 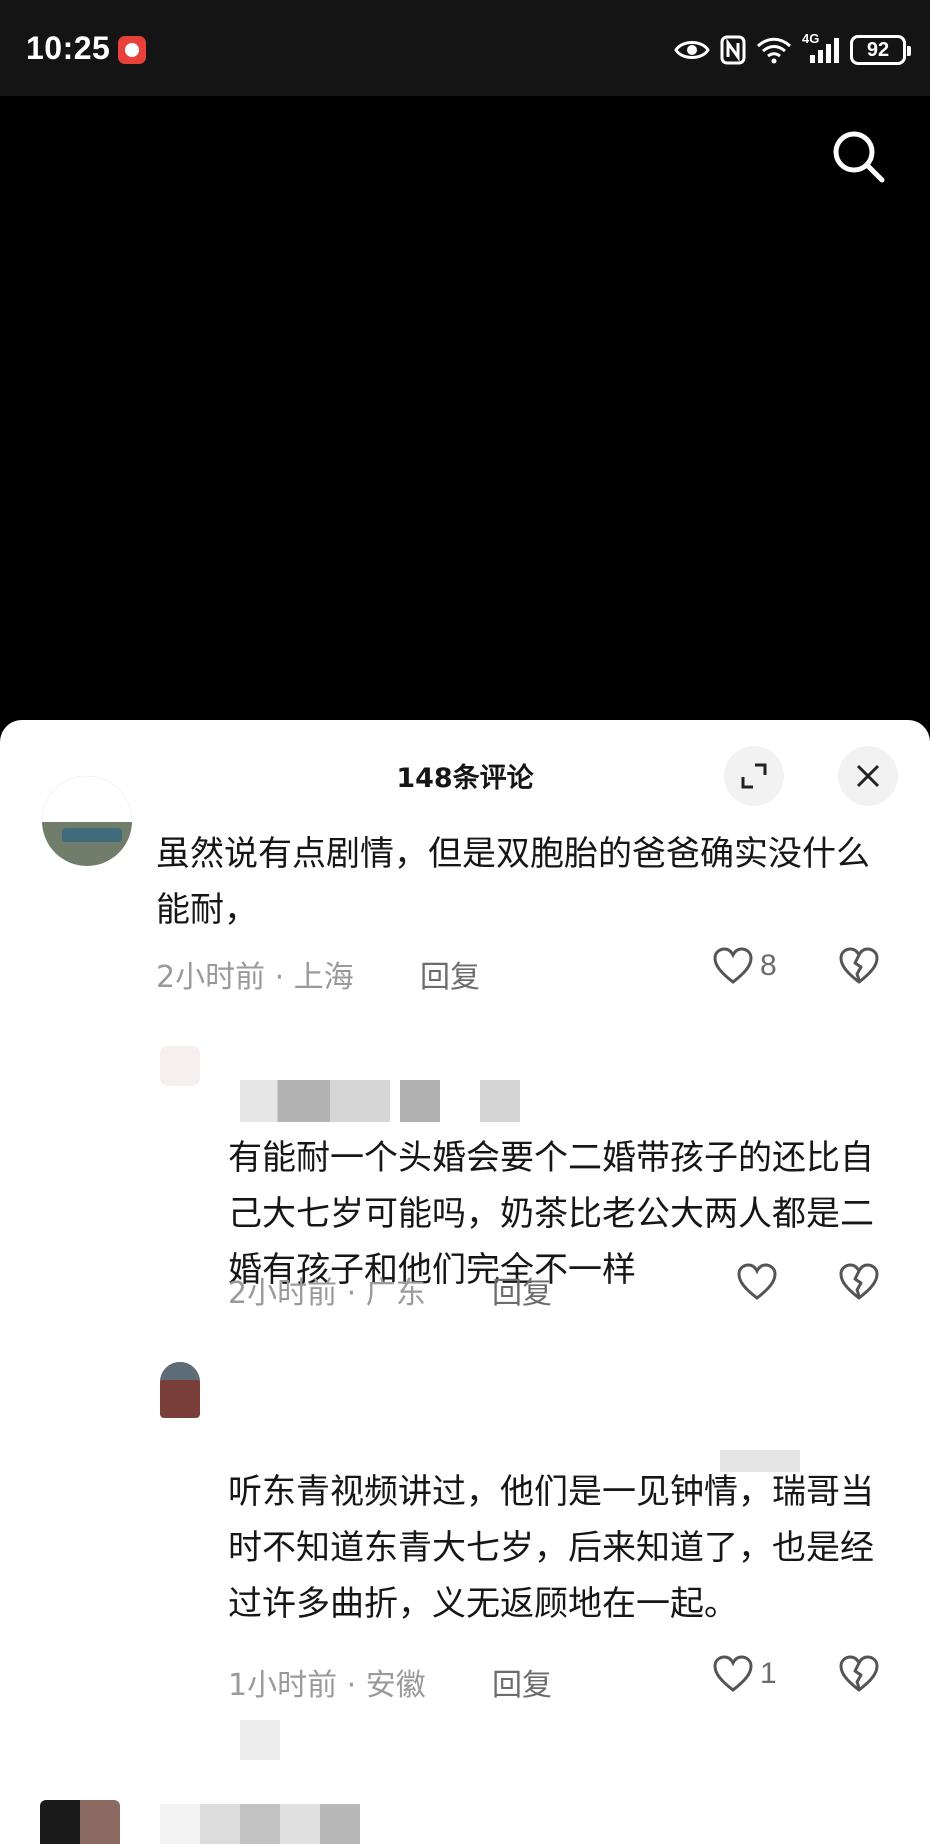 I want to click on wifi-icon, so click(x=774, y=50).